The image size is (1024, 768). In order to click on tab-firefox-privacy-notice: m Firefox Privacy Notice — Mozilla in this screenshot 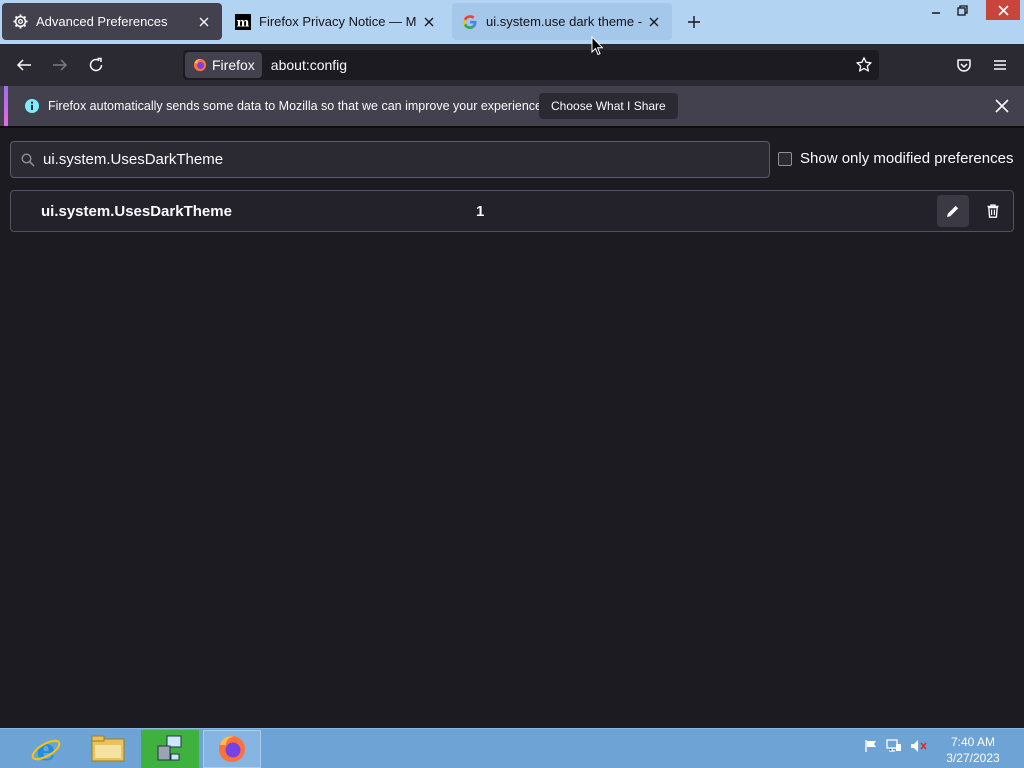, I will do `click(336, 21)`.